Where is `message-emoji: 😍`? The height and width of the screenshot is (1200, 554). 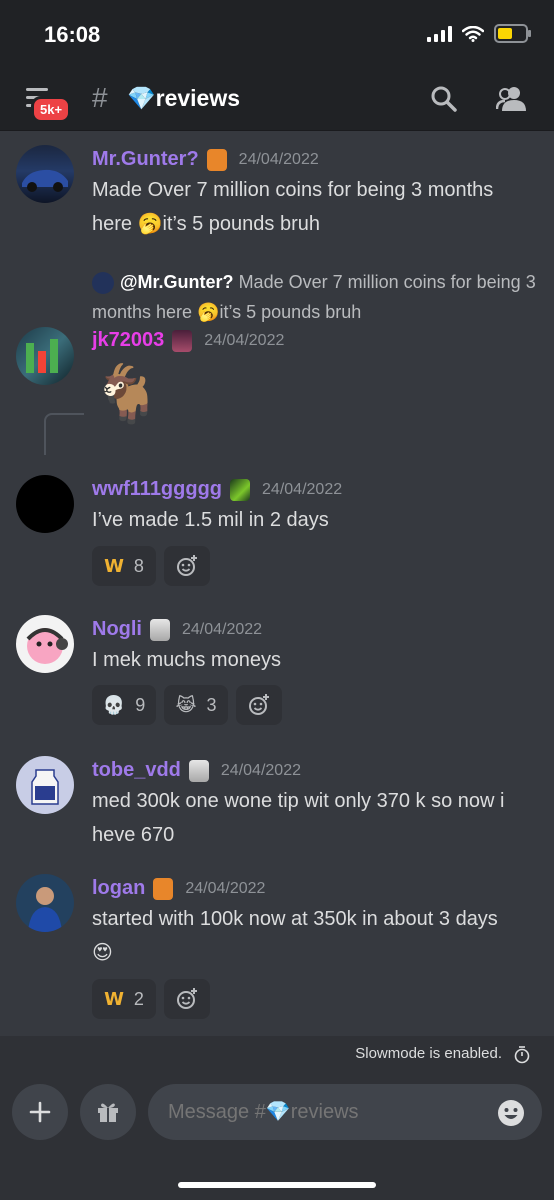 message-emoji: 😍 is located at coordinates (102, 953).